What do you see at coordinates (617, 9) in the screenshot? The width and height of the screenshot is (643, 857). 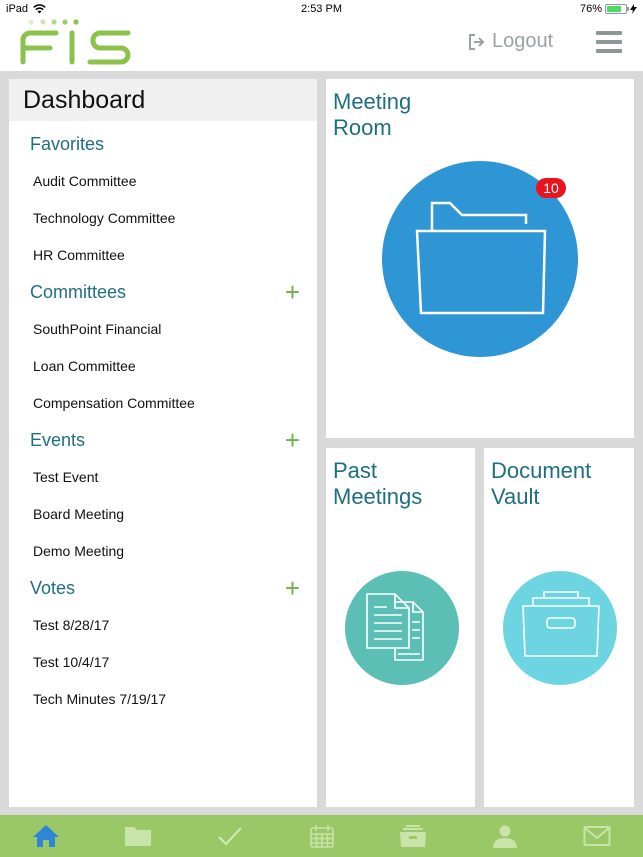 I see `battery-icon` at bounding box center [617, 9].